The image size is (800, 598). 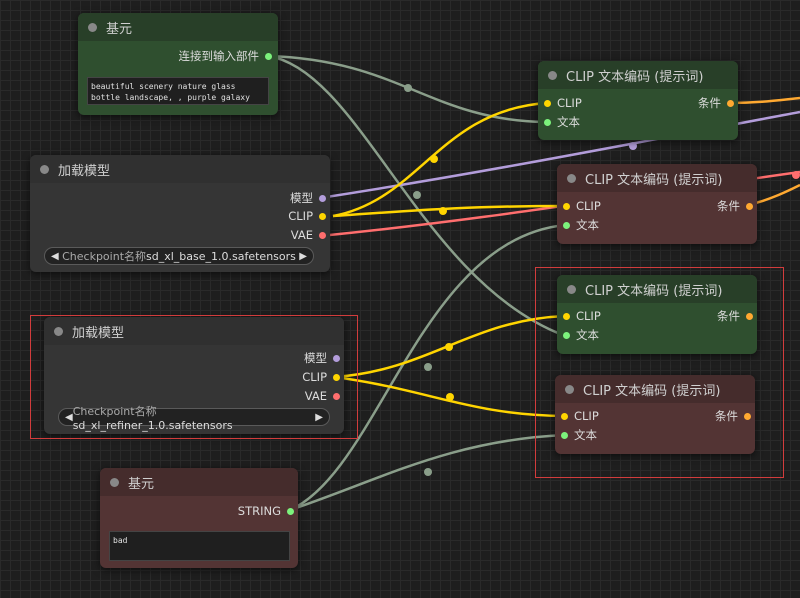 I want to click on output-label: STRING, so click(x=259, y=511).